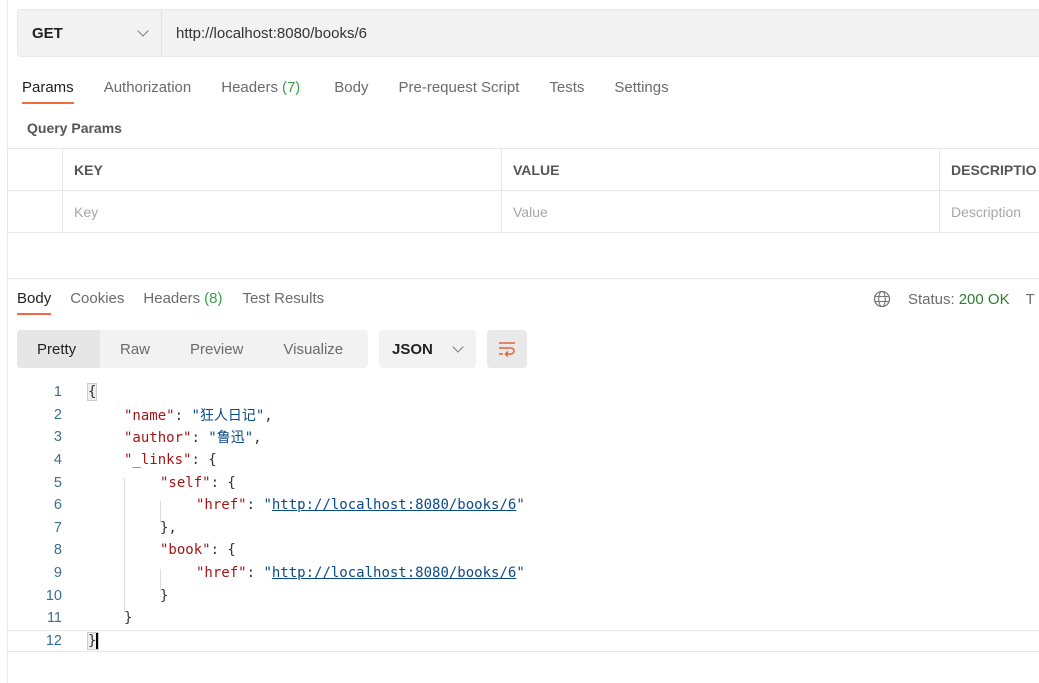  Describe the element at coordinates (641, 91) in the screenshot. I see `tab-settings: Settings` at that location.